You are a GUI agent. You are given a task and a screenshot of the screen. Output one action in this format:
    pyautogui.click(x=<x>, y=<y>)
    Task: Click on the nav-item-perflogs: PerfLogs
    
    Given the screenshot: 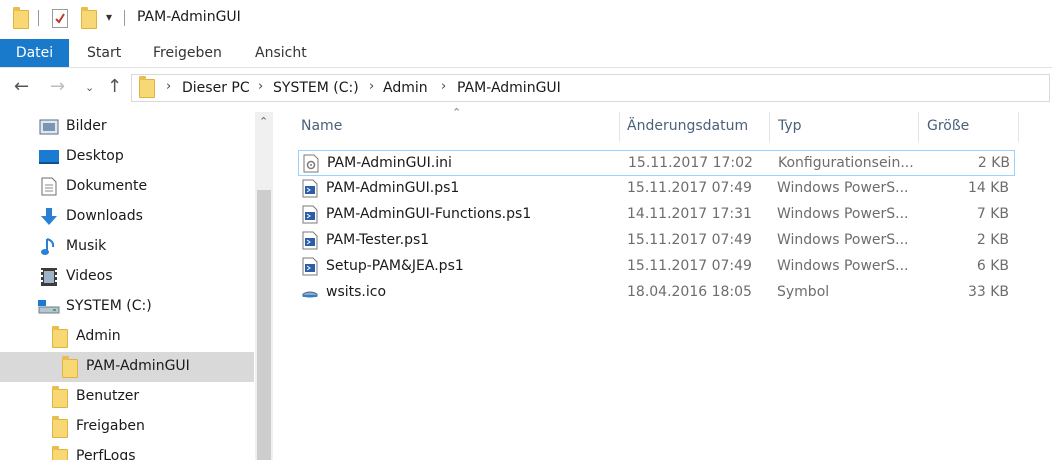 What is the action you would take?
    pyautogui.click(x=127, y=451)
    